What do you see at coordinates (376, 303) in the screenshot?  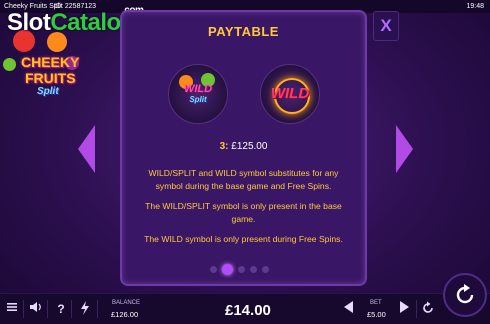 I see `bet-label: BET` at bounding box center [376, 303].